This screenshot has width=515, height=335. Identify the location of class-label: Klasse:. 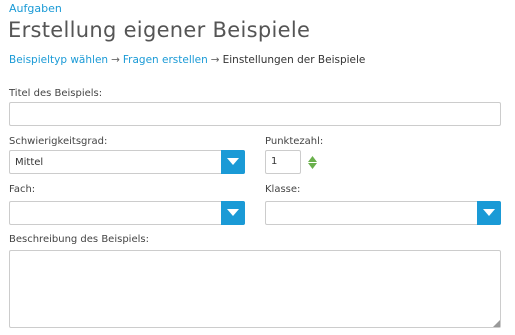
(283, 189).